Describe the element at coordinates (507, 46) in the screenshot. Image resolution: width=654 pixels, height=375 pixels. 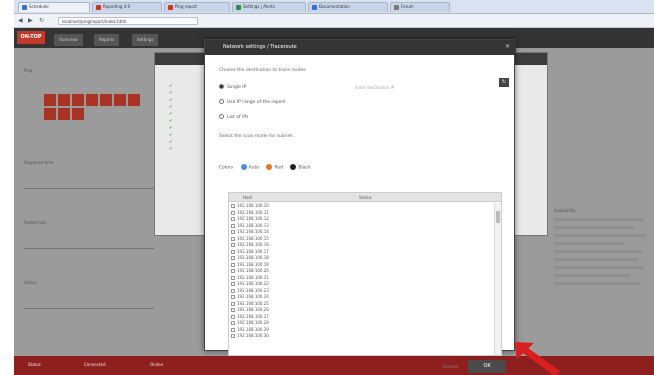
I see `close-icon: ✕` at that location.